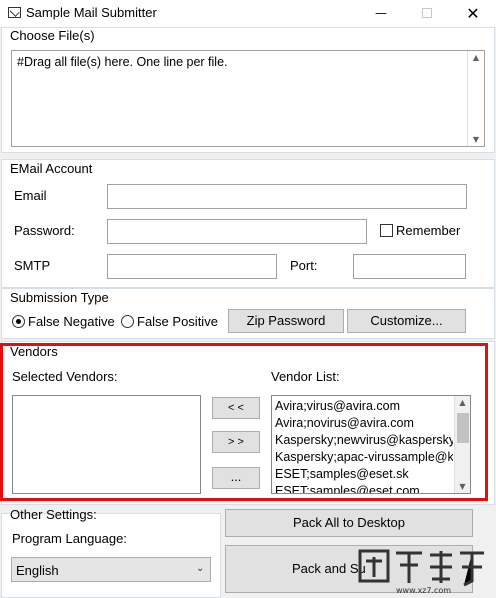 The height and width of the screenshot is (598, 496). I want to click on port-label: Port:, so click(304, 265).